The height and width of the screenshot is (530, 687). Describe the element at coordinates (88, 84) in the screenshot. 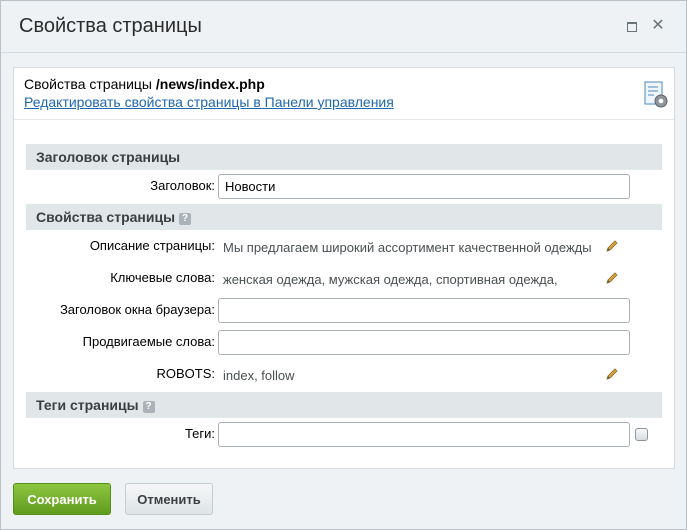

I see `heading-prefix: Свойства страницы` at that location.